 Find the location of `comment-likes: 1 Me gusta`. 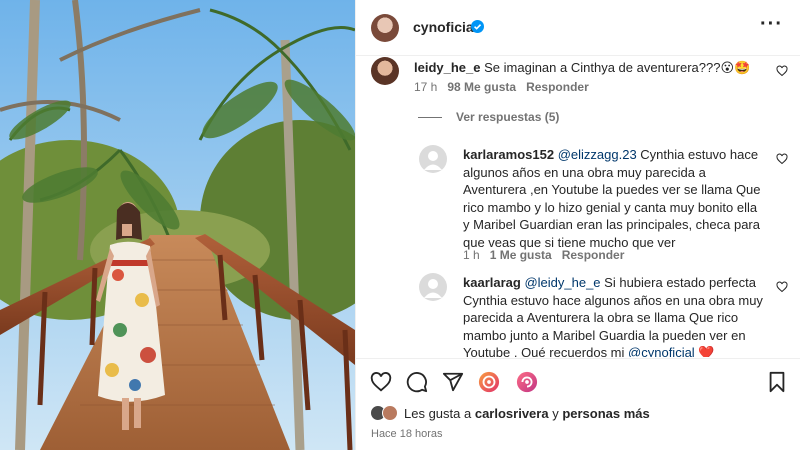

comment-likes: 1 Me gusta is located at coordinates (521, 255).